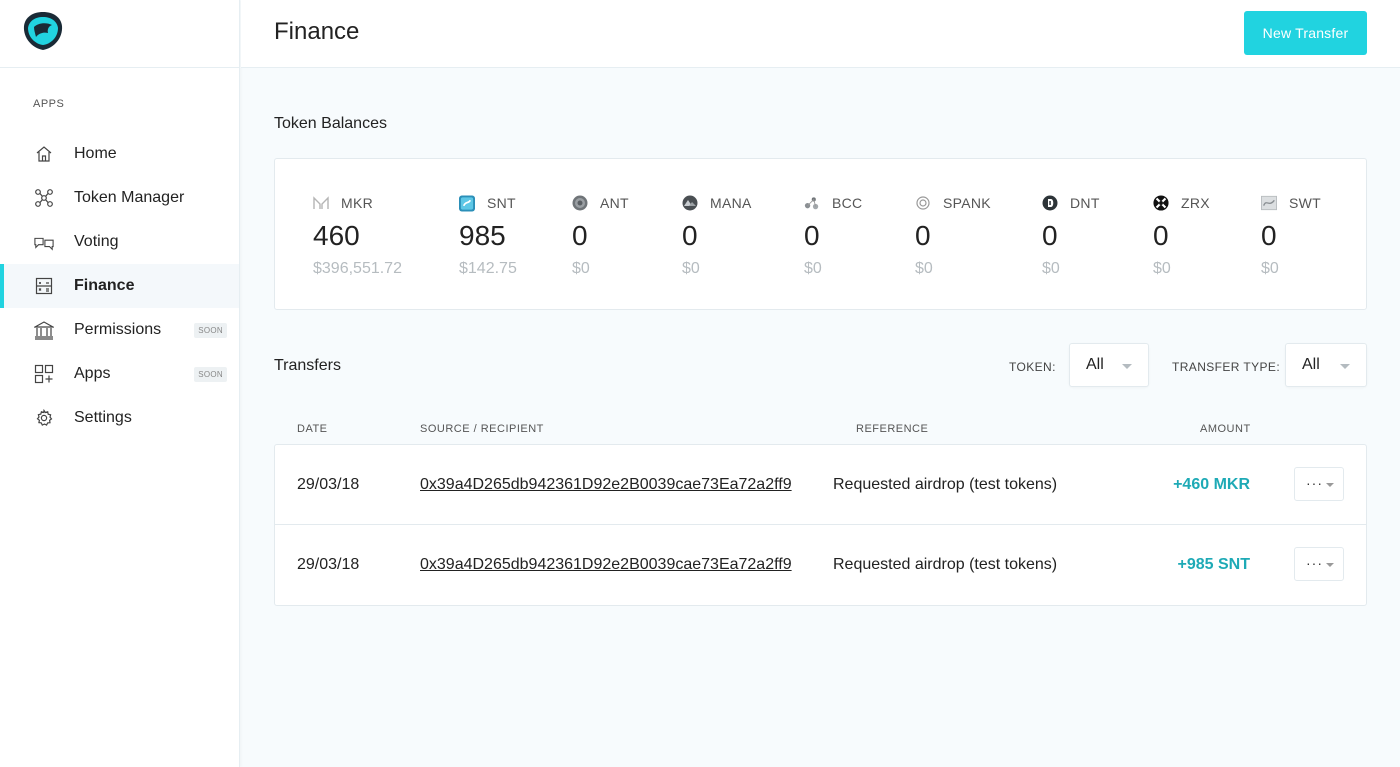  Describe the element at coordinates (1032, 367) in the screenshot. I see `token-filter-label: TOKEN:` at that location.